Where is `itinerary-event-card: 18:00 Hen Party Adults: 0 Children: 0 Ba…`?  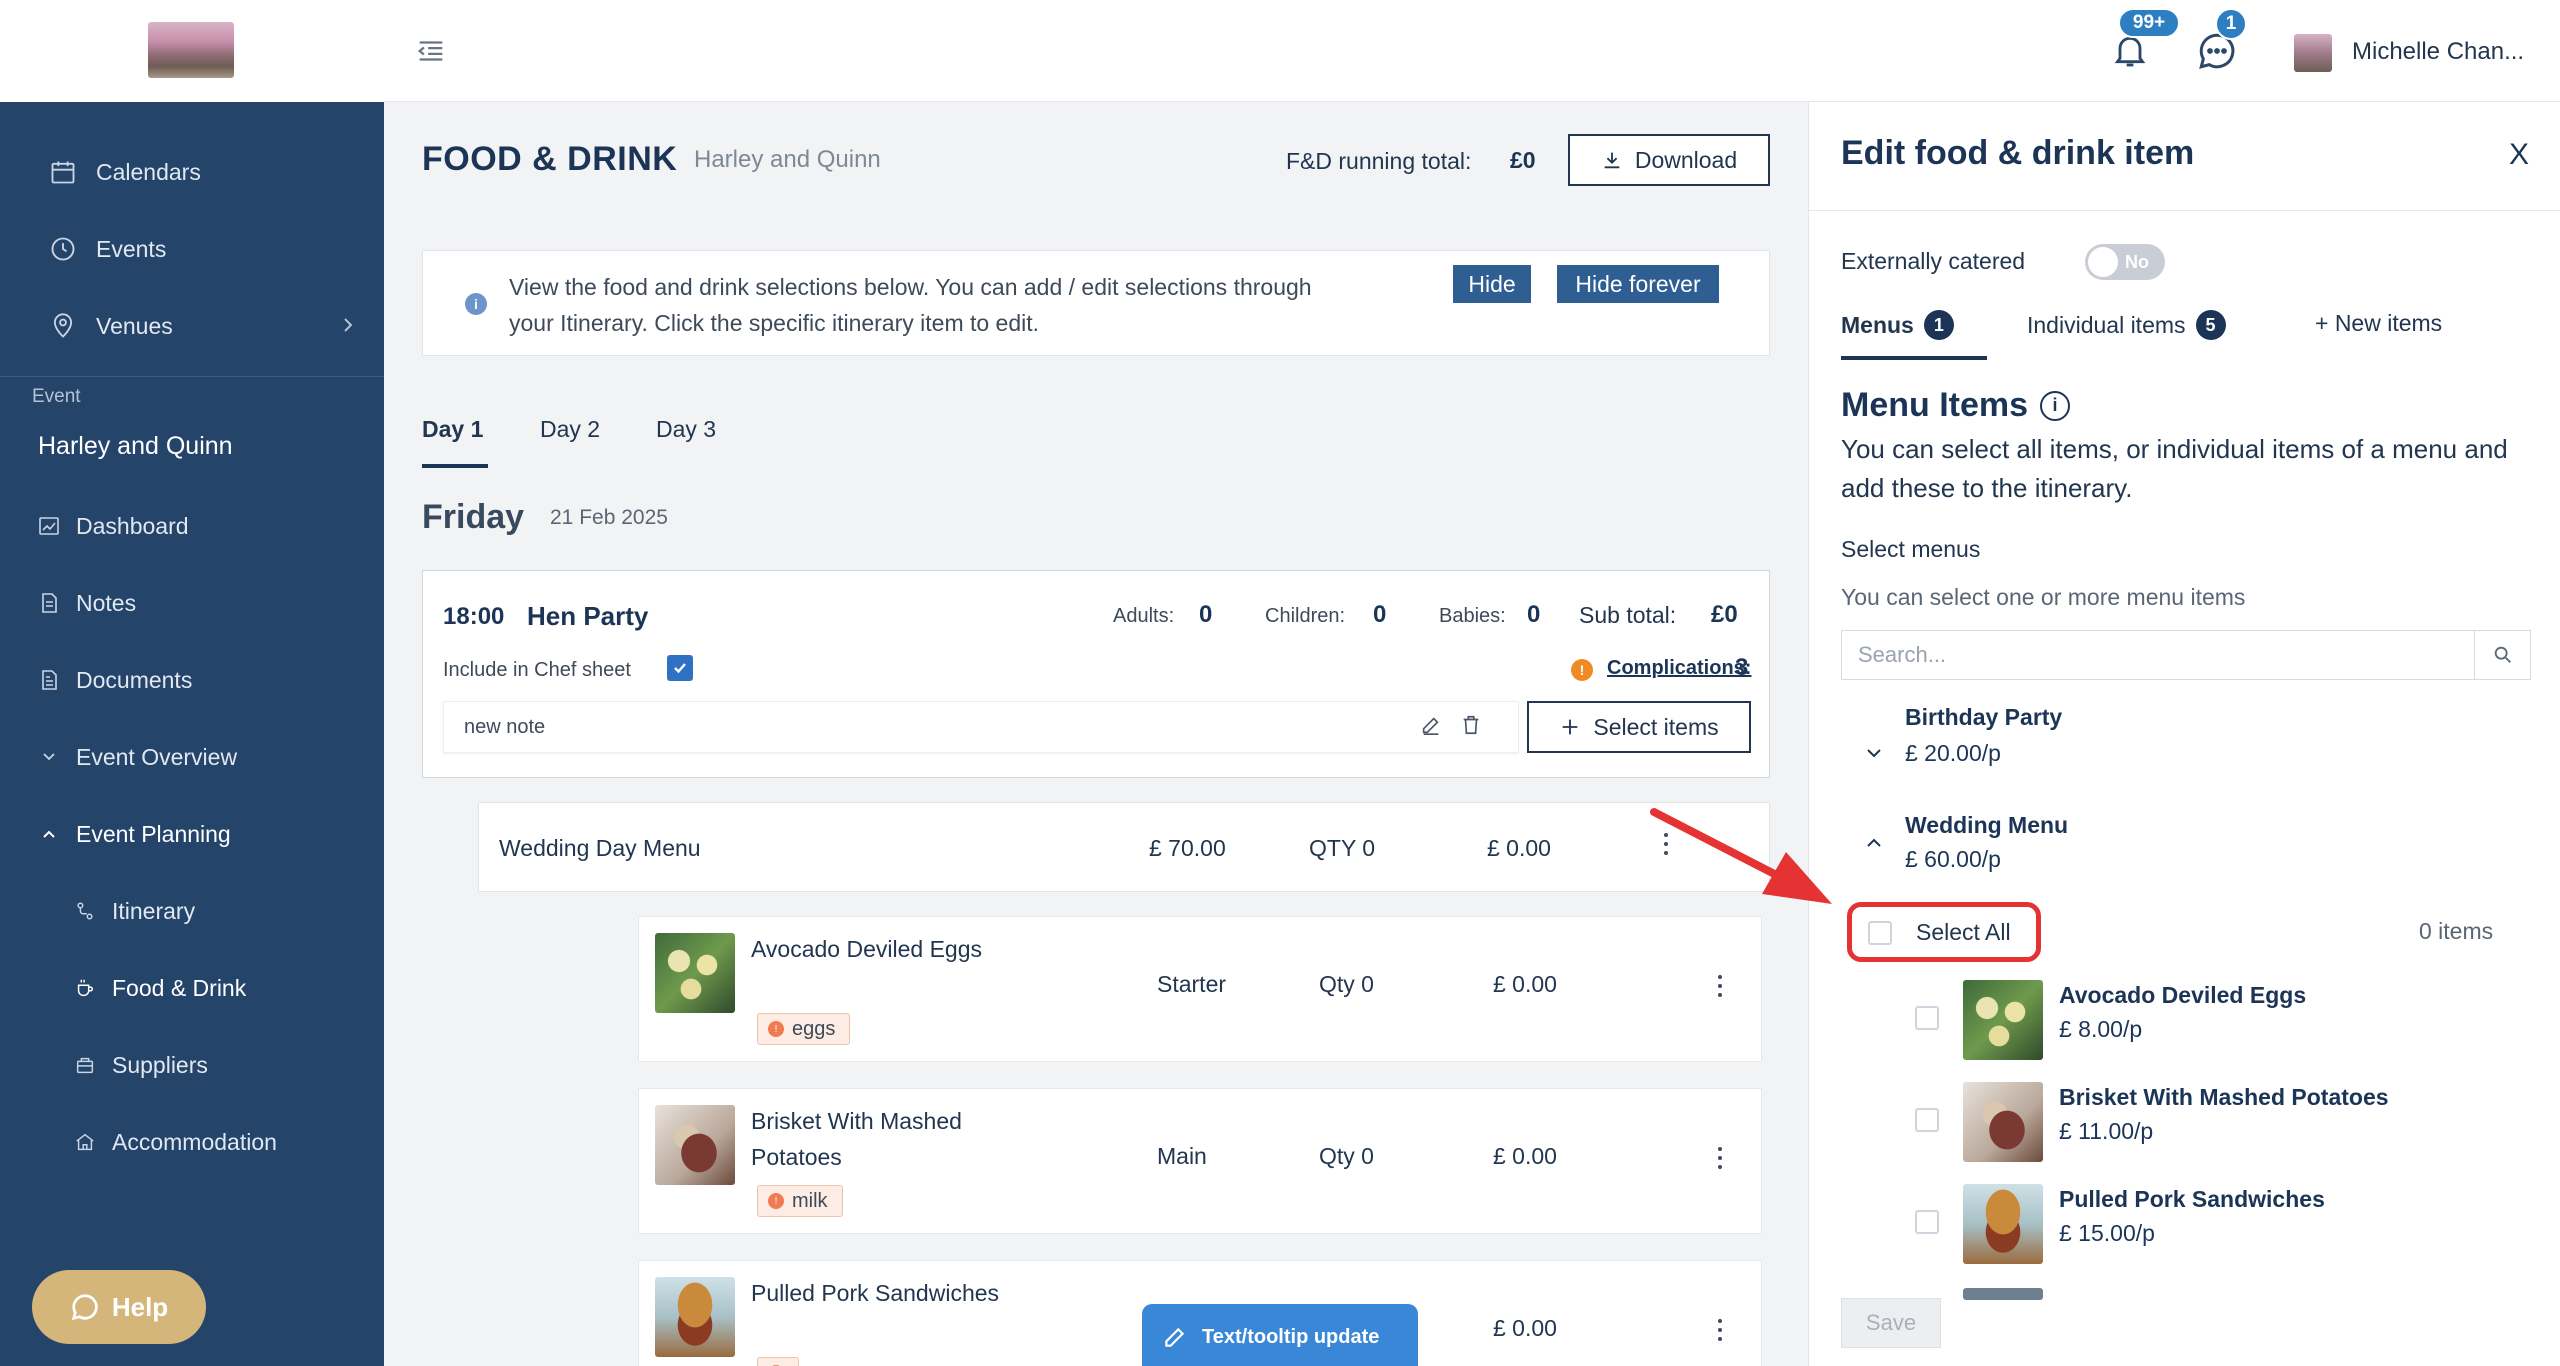 itinerary-event-card: 18:00 Hen Party Adults: 0 Children: 0 Ba… is located at coordinates (1096, 674).